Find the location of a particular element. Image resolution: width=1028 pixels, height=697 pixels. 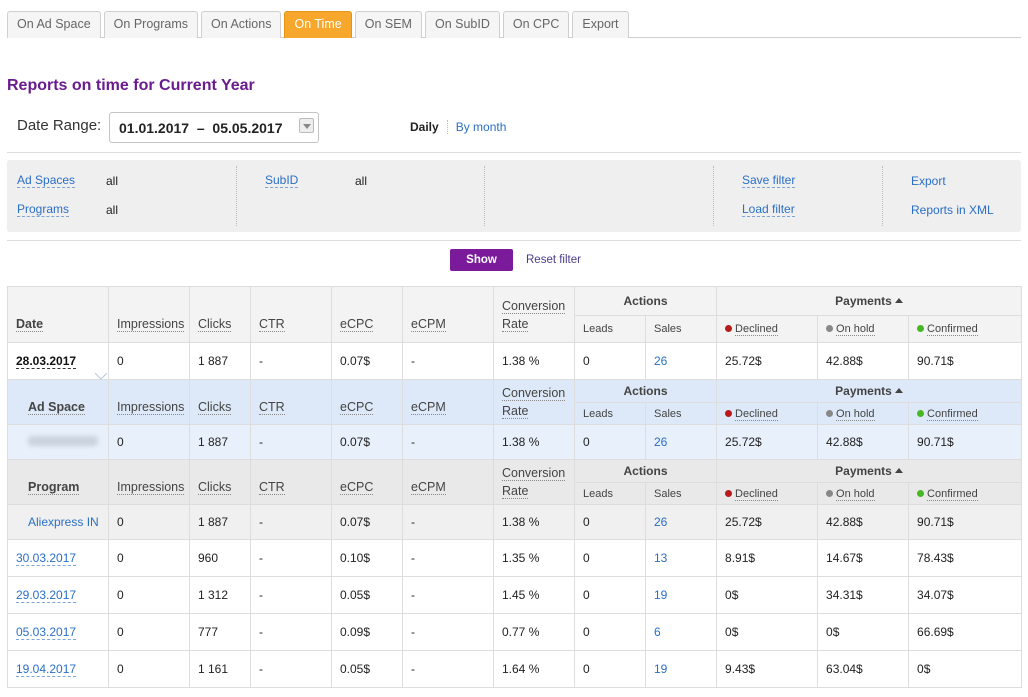

calendar-dropdown-icon is located at coordinates (306, 125).